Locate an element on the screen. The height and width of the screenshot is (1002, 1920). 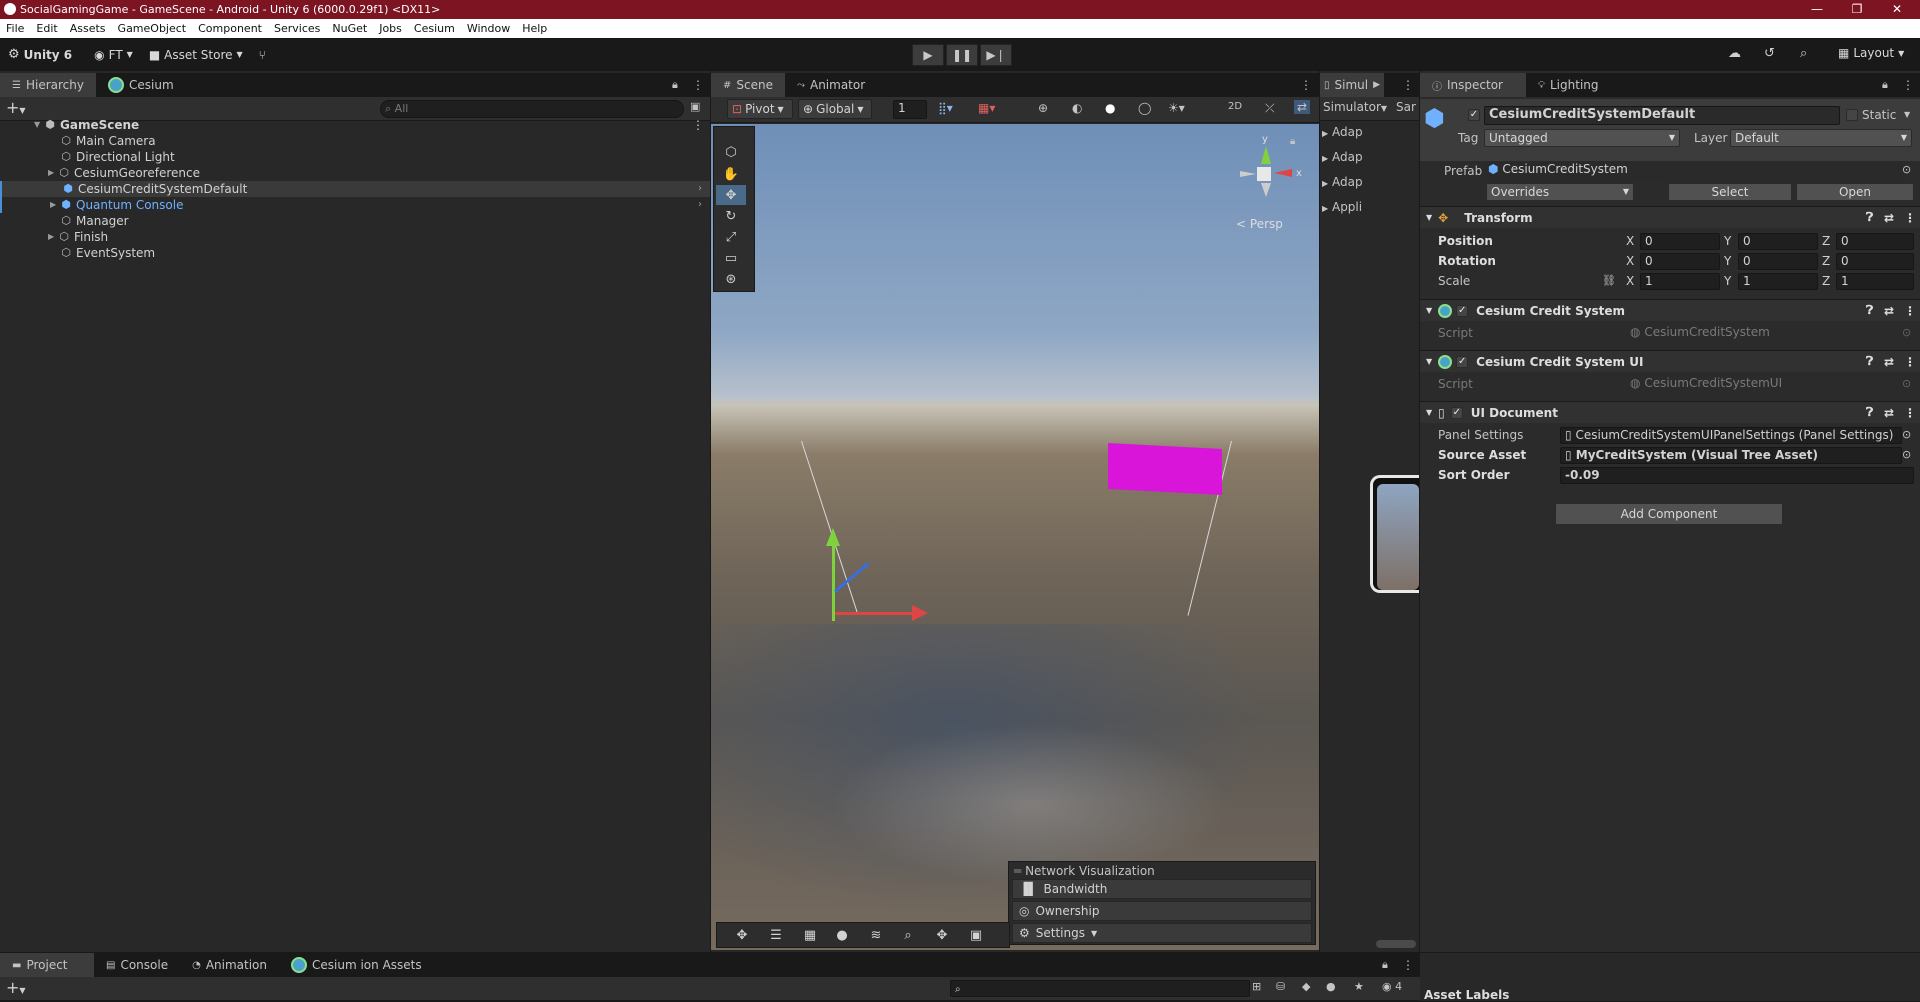
tab-cesium: Cesium is located at coordinates (141, 85).